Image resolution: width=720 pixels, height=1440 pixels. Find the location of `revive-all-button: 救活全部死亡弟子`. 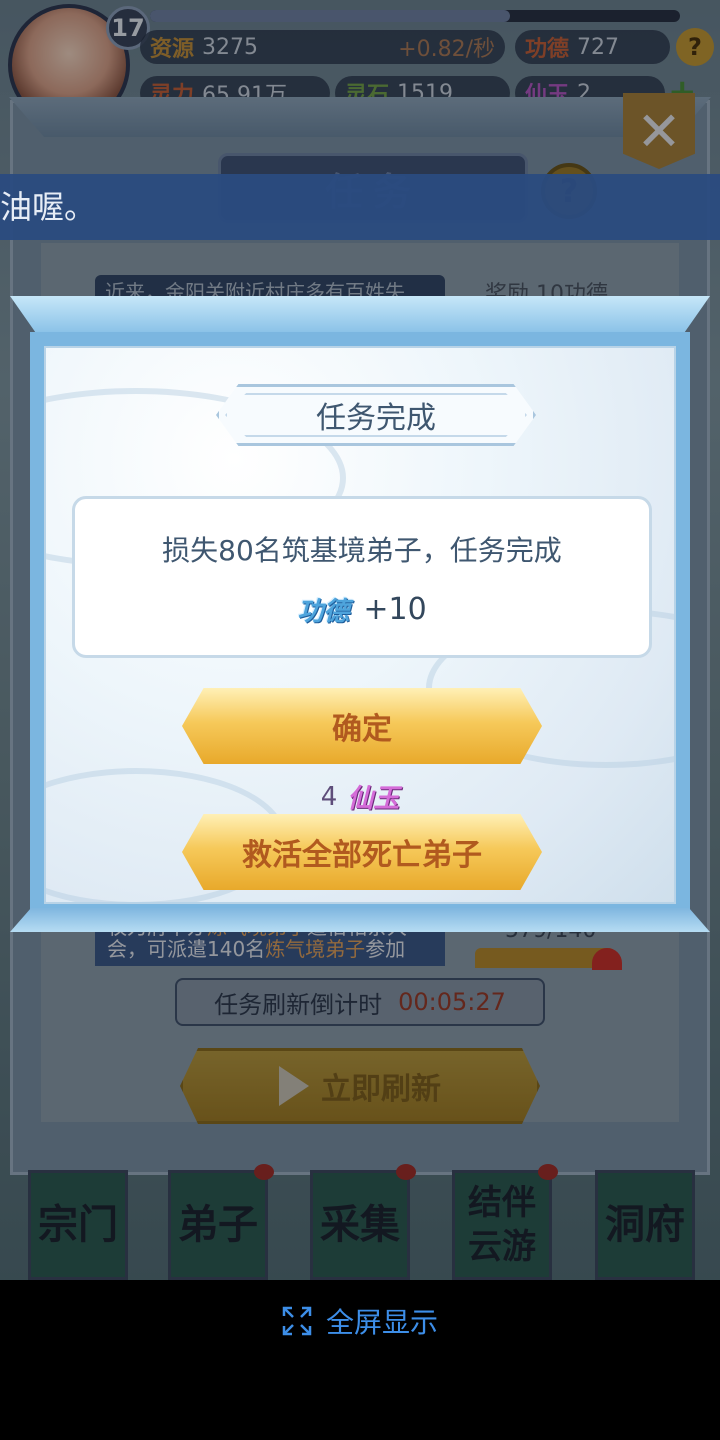

revive-all-button: 救活全部死亡弟子 is located at coordinates (362, 852).